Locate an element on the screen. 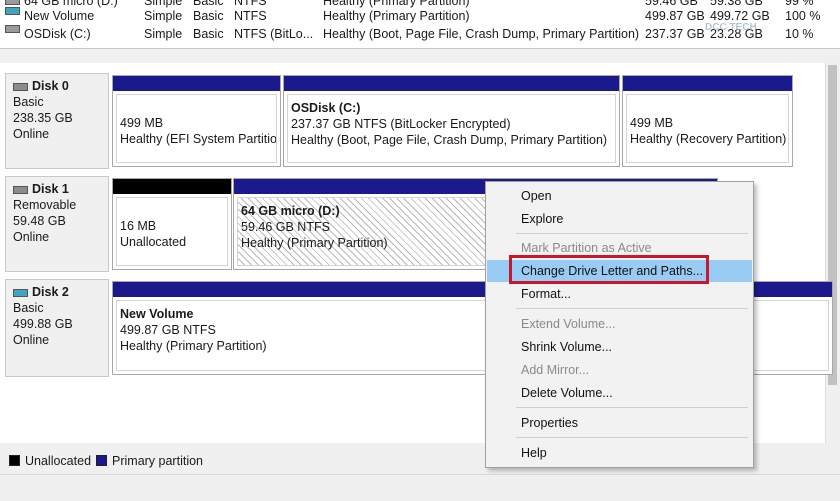 Image resolution: width=840 pixels, height=501 pixels. volume-name: OSDisk (C:) is located at coordinates (57, 34).